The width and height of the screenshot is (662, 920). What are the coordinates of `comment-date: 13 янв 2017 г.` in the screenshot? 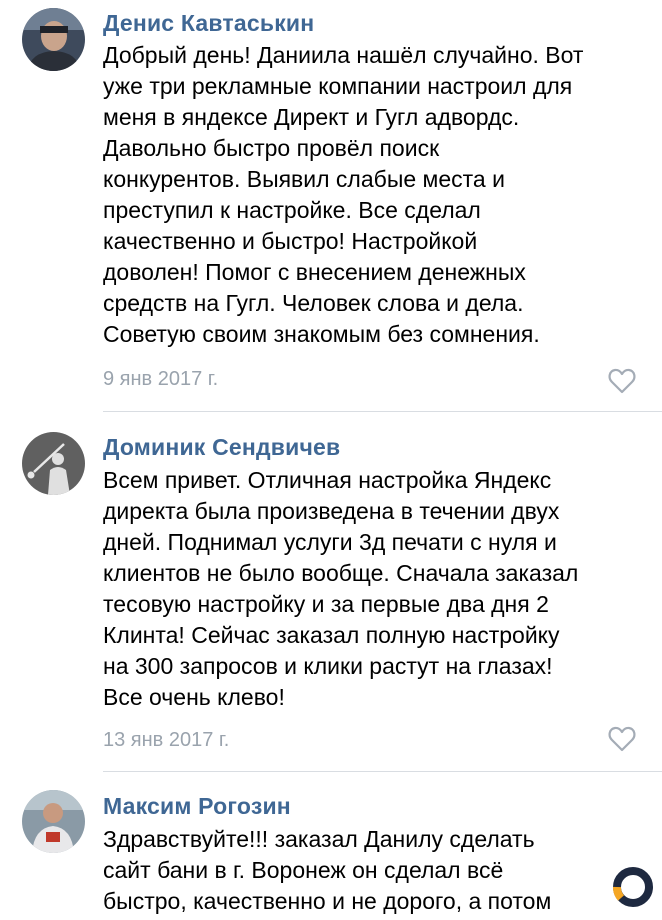 It's located at (166, 740).